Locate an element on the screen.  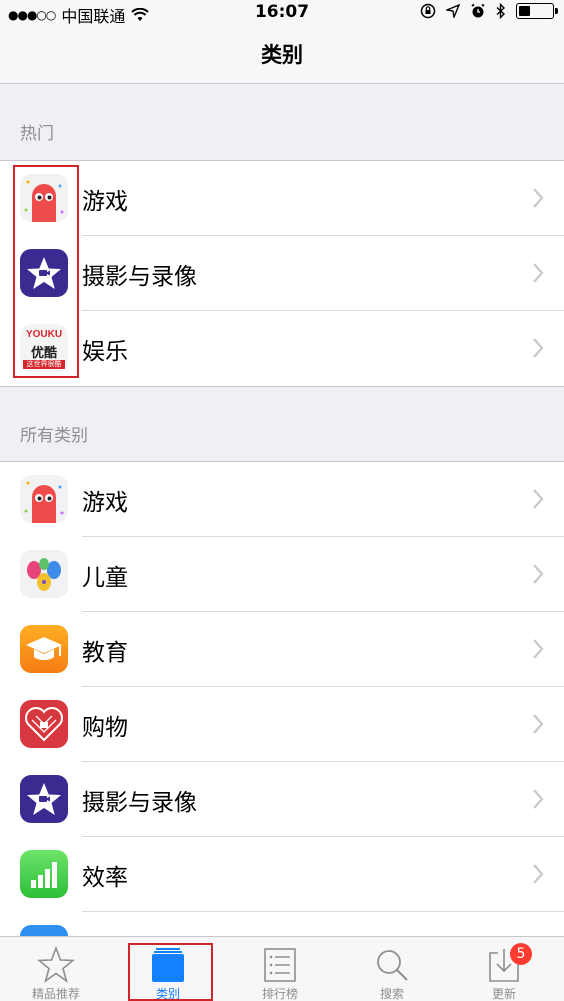
section-header-all-categories: 所有类别 is located at coordinates (54, 436).